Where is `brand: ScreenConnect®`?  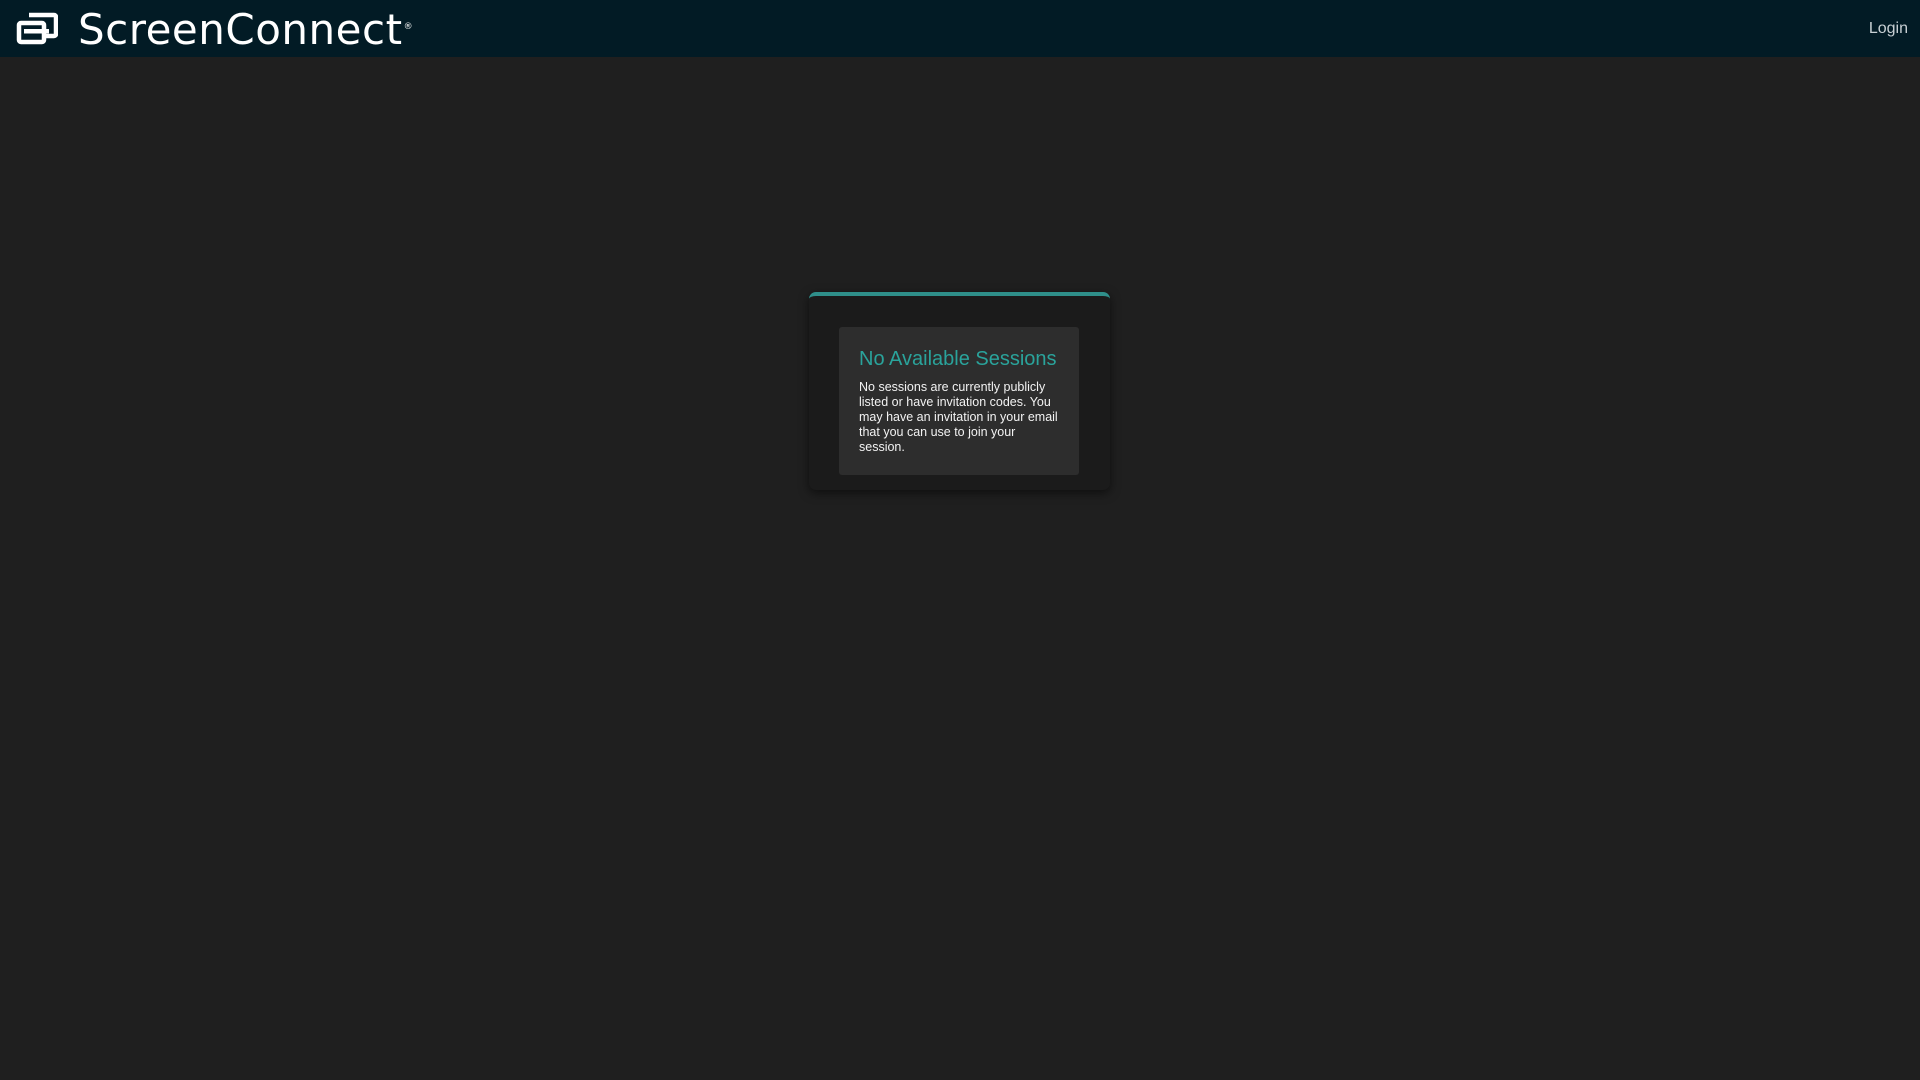
brand: ScreenConnect® is located at coordinates (214, 28).